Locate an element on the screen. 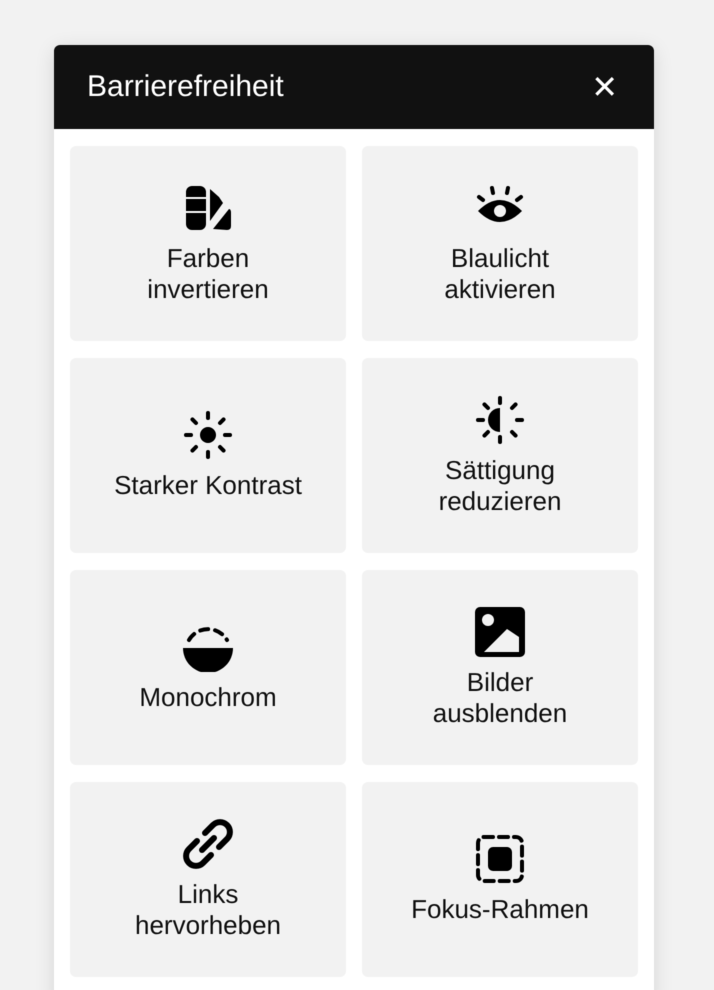 This screenshot has width=714, height=990. option-card: Monochrom is located at coordinates (208, 667).